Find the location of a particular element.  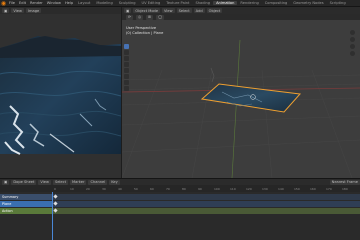

tab-uv-editing: UV Editing is located at coordinates (151, 3).